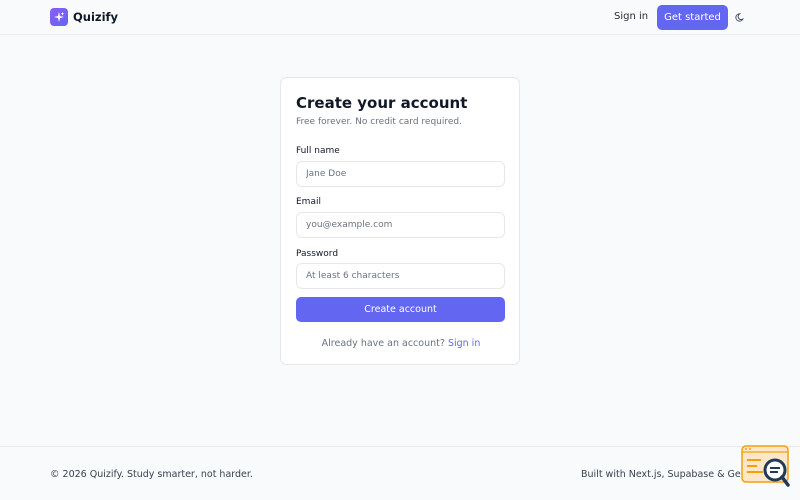  Describe the element at coordinates (400, 276) in the screenshot. I see `password-input` at that location.